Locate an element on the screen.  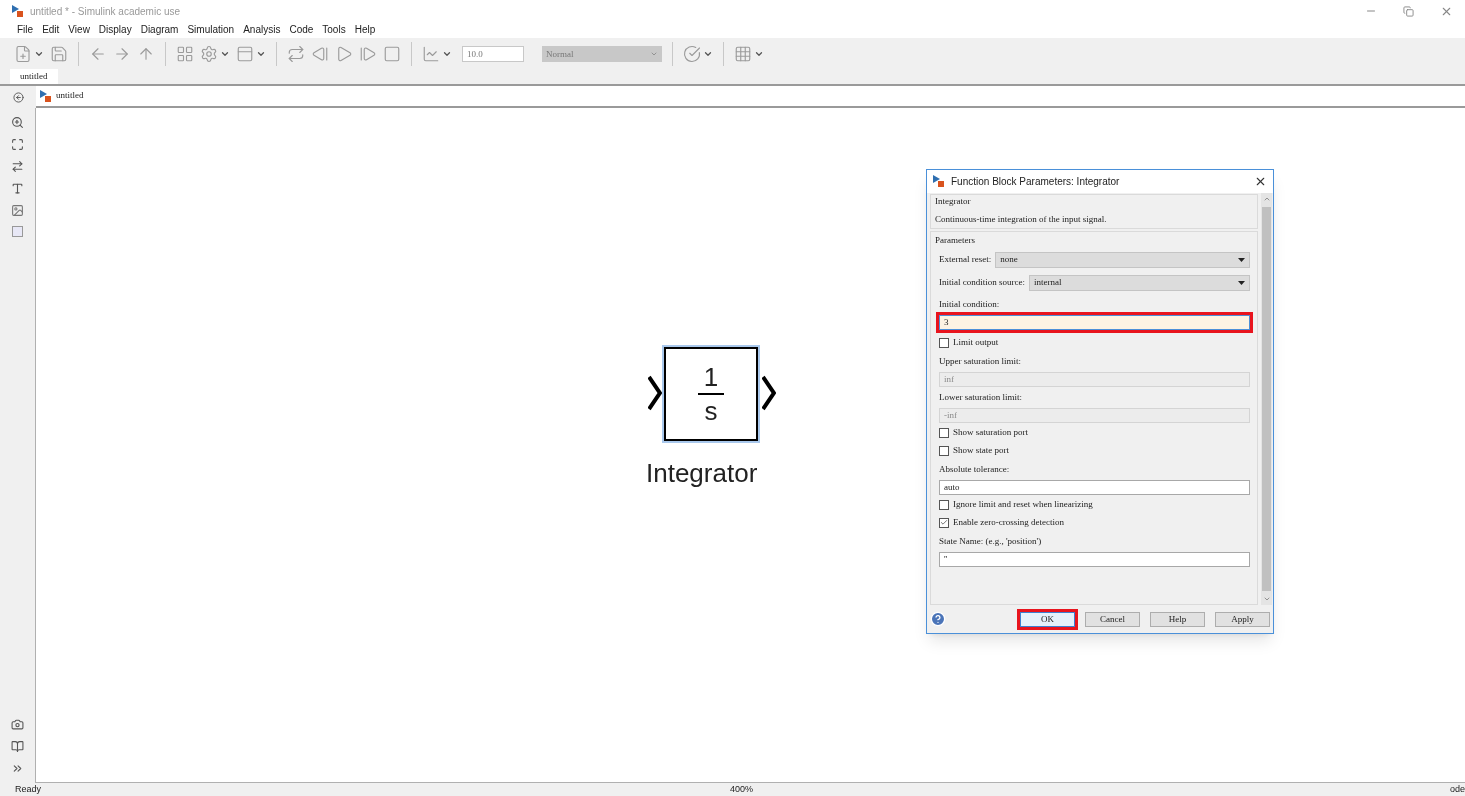
stop-time-field: 10.0 is located at coordinates (493, 54).